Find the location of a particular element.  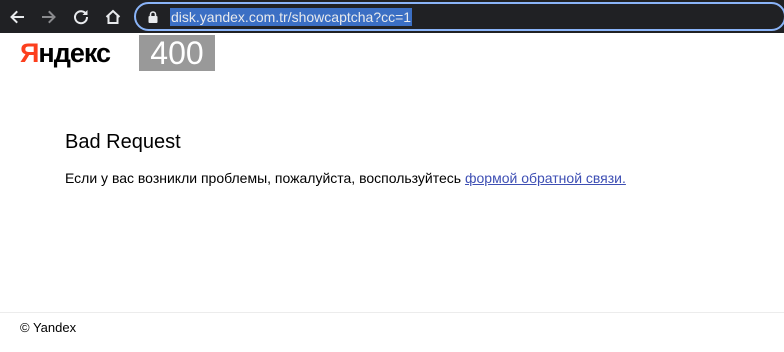

logo-first-letter: Я is located at coordinates (29, 53).